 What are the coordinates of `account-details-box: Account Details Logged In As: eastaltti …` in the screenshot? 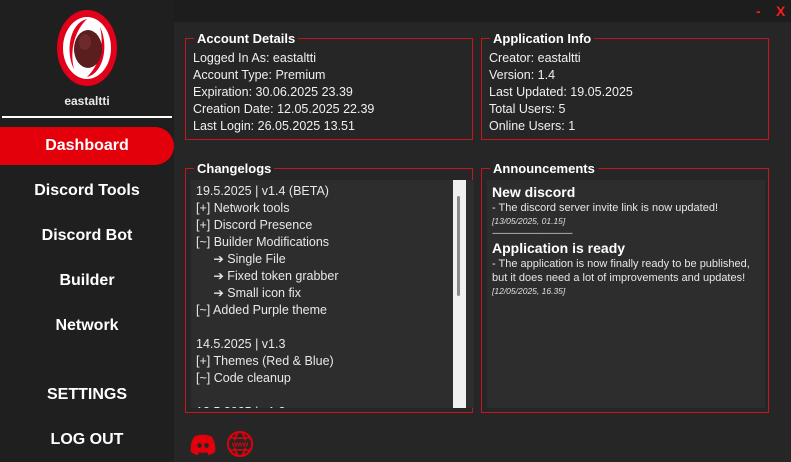 It's located at (329, 85).